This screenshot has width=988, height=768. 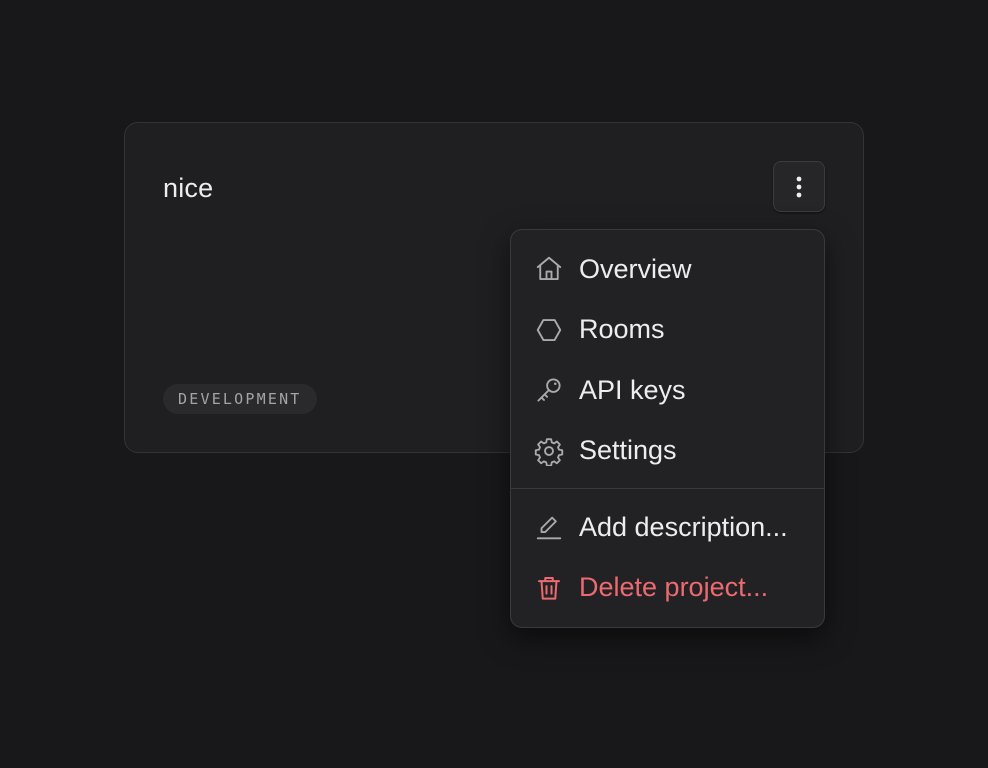 I want to click on menu-item-label: Rooms, so click(x=622, y=329).